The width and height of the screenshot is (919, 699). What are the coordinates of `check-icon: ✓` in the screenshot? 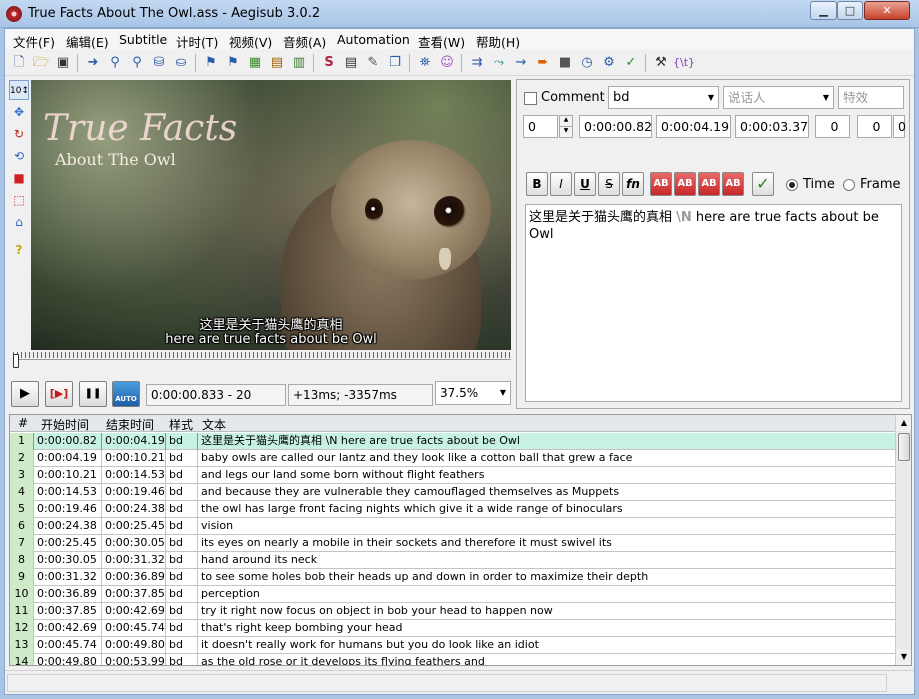 It's located at (631, 63).